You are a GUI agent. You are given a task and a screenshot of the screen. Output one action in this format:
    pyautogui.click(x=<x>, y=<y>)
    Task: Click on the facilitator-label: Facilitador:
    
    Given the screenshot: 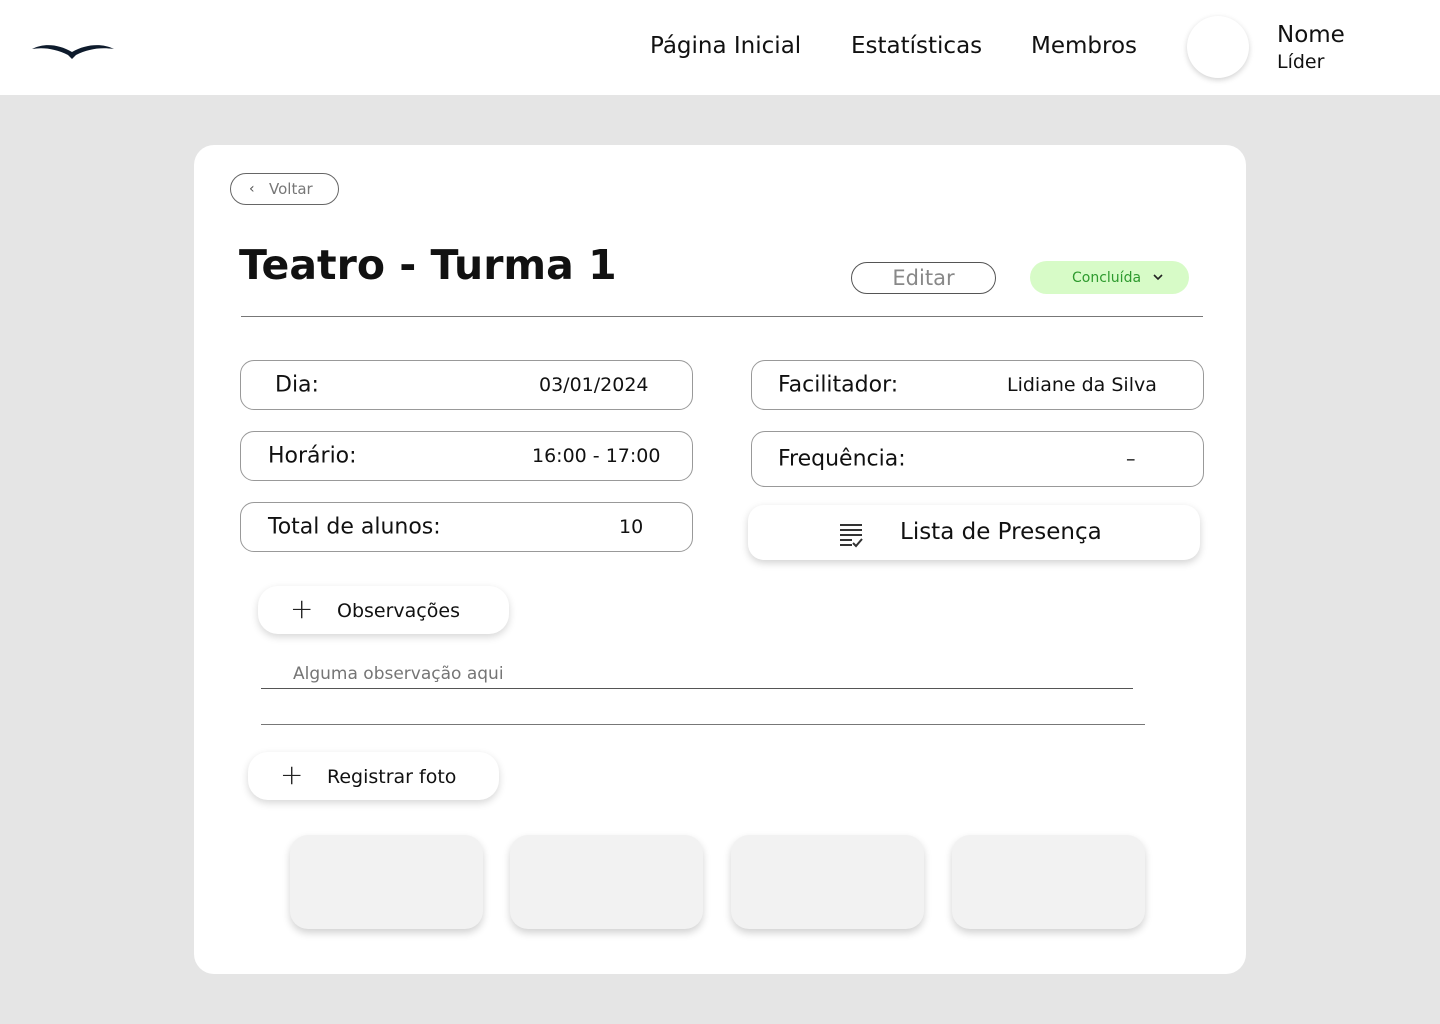 What is the action you would take?
    pyautogui.click(x=838, y=385)
    